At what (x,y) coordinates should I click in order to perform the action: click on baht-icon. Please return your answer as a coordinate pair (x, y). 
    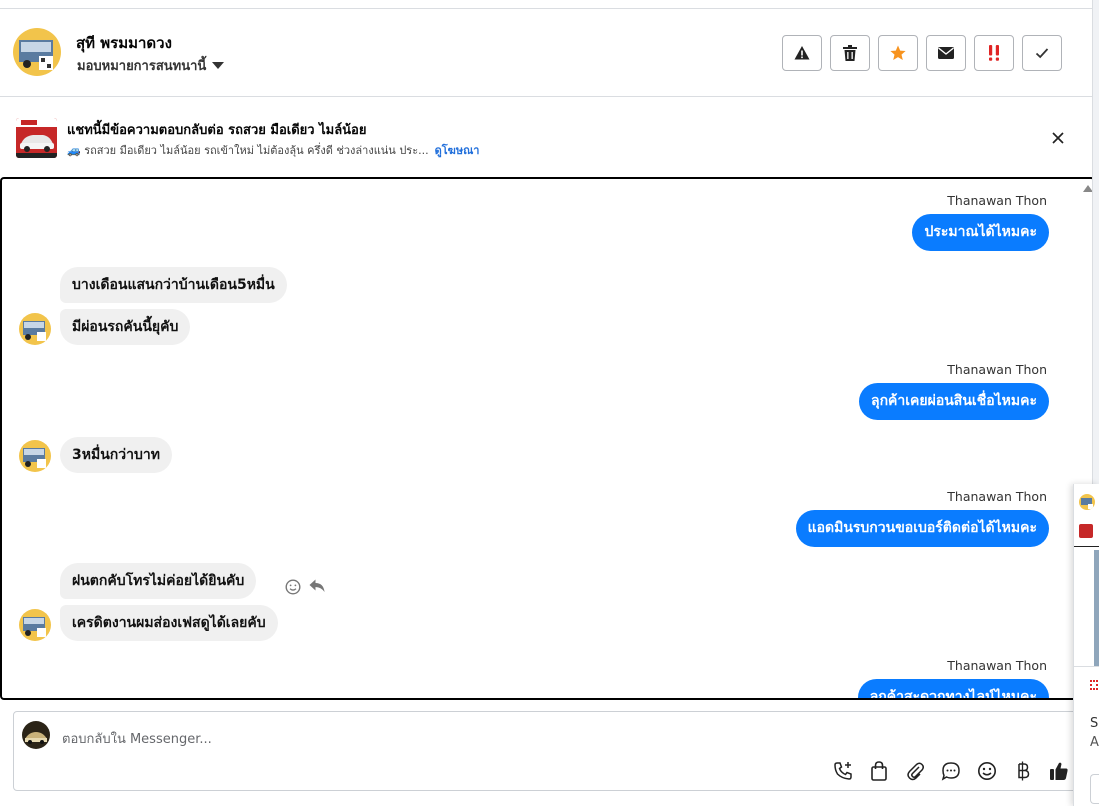
    Looking at the image, I should click on (1024, 771).